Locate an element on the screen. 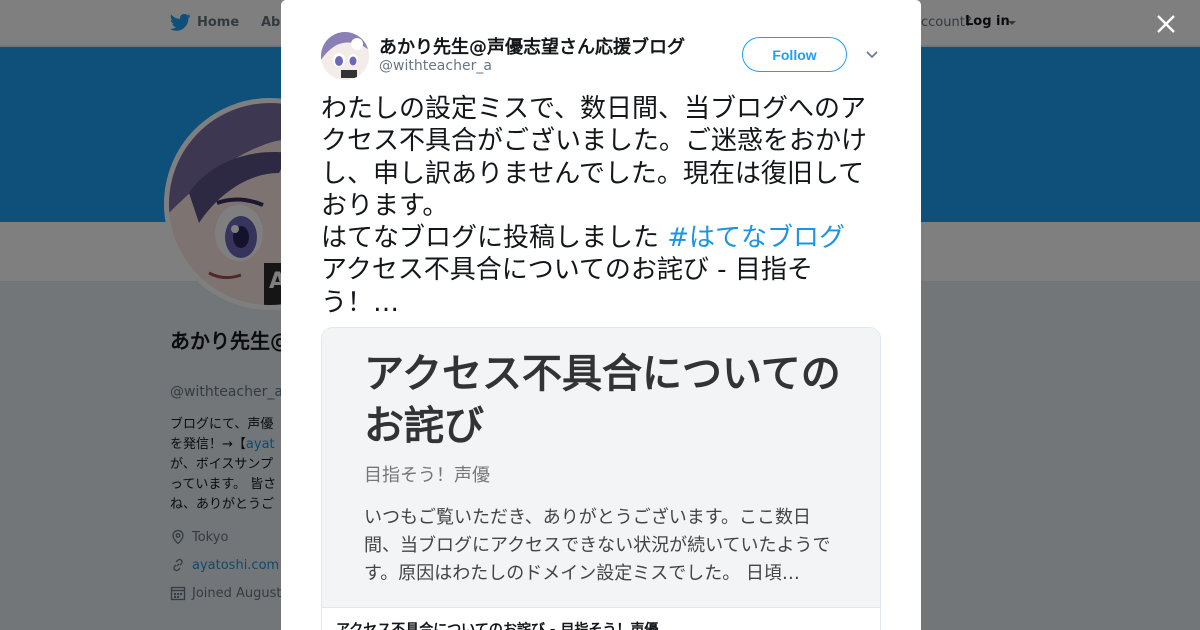 The height and width of the screenshot is (630, 1200). card-image-title: アクセス不具合についてのお詫び is located at coordinates (602, 400).